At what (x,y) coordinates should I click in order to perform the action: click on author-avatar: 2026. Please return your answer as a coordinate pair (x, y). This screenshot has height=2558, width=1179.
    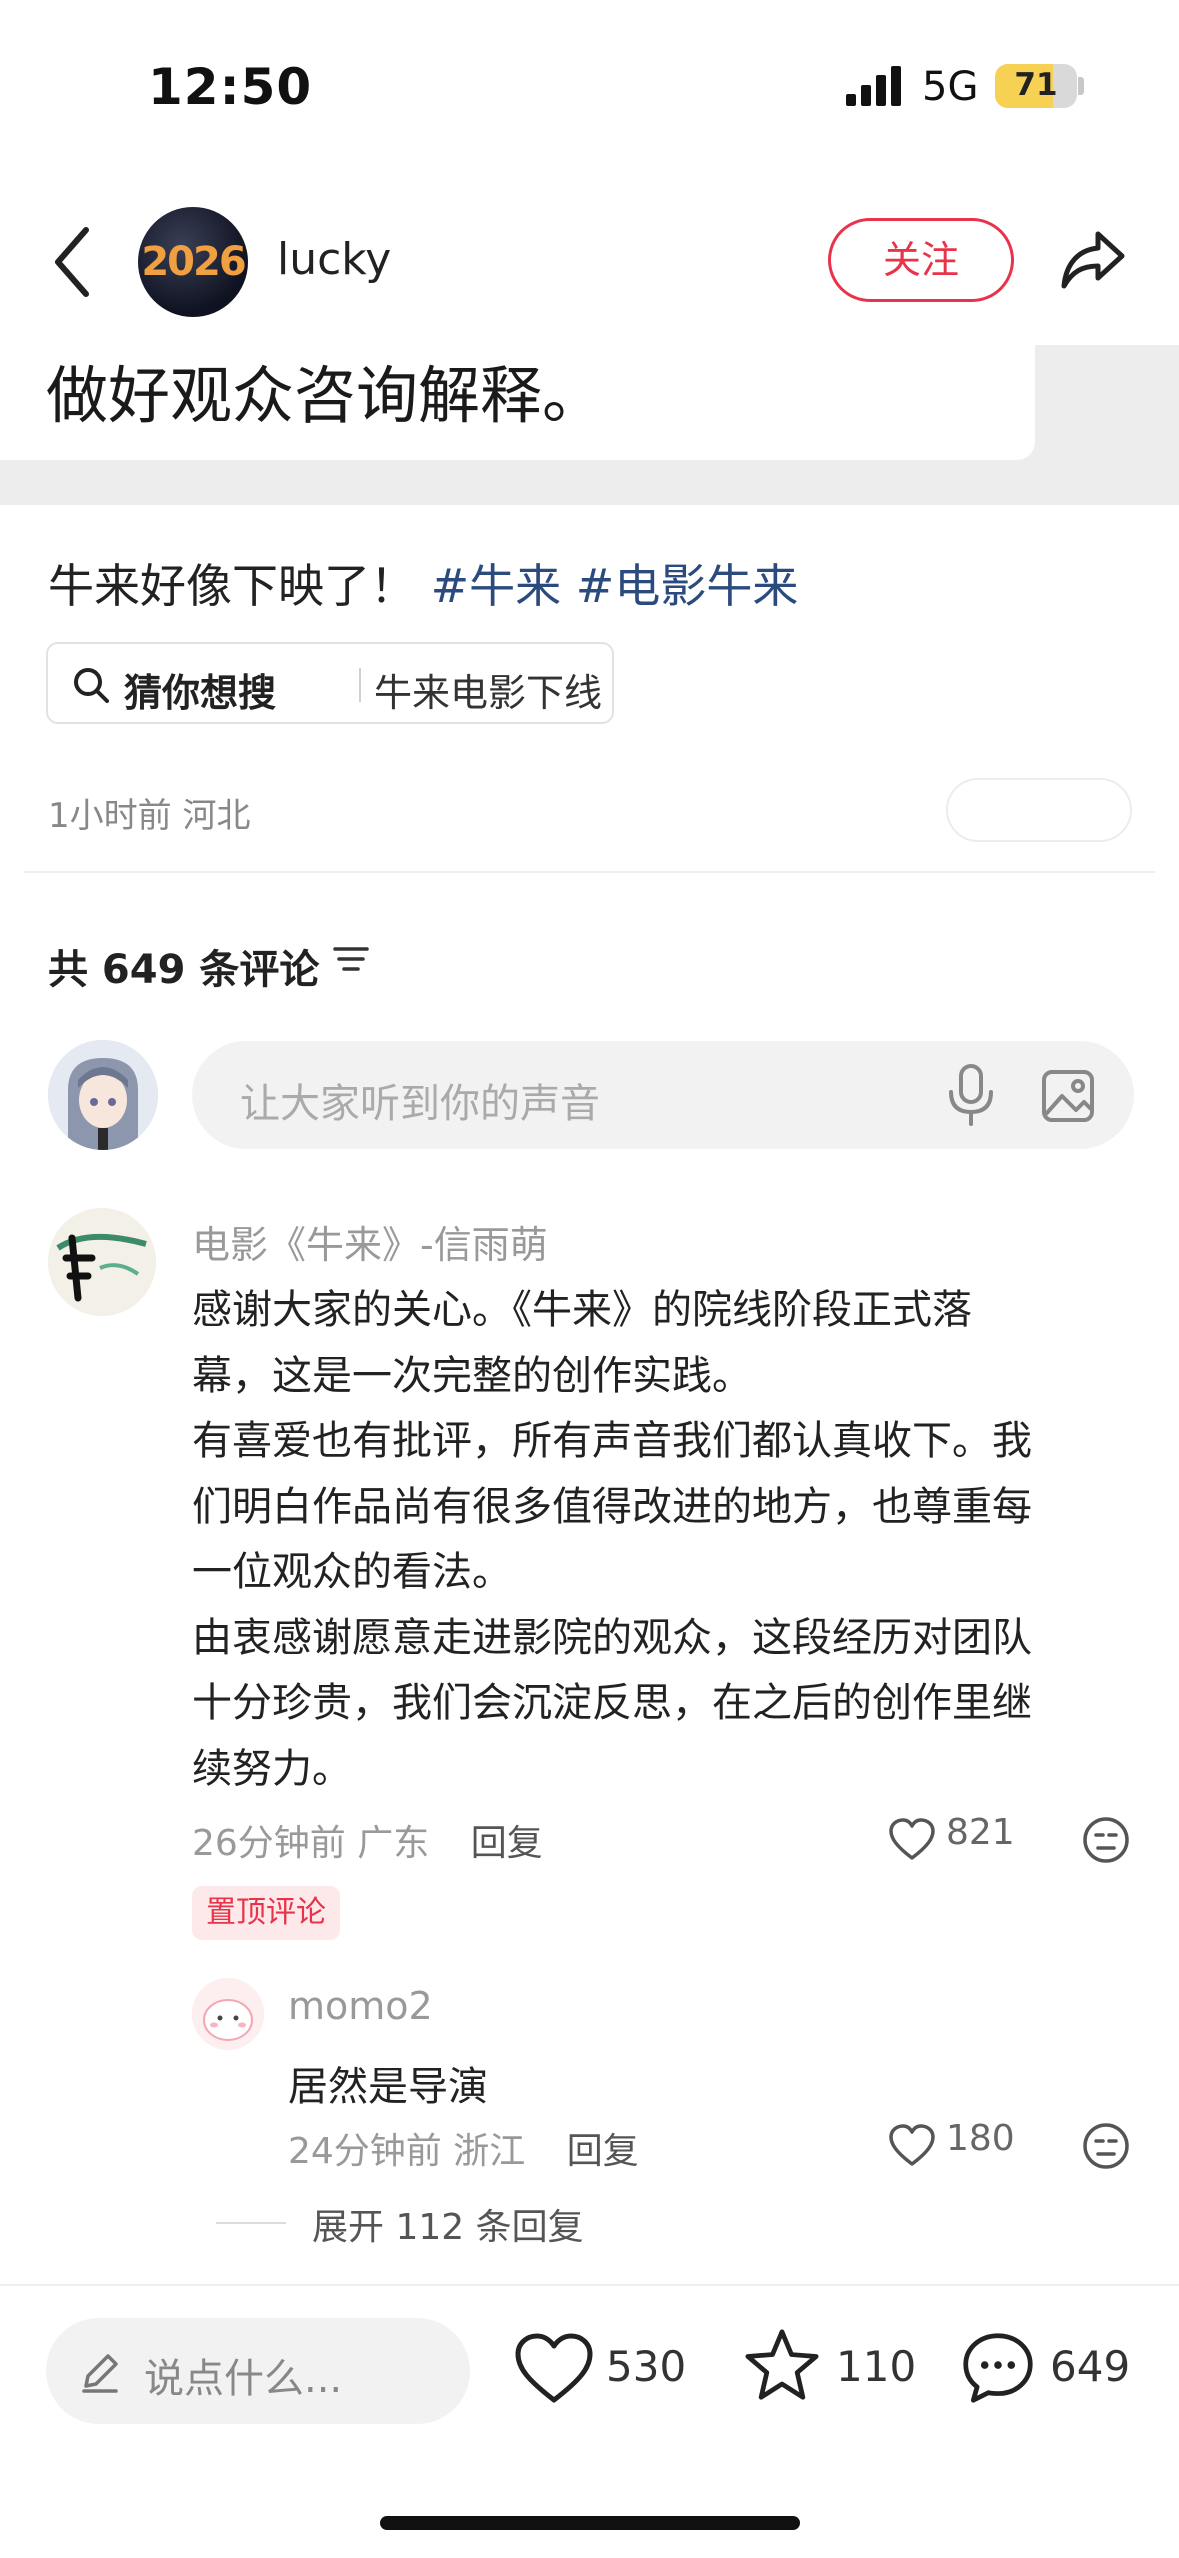
    Looking at the image, I should click on (193, 262).